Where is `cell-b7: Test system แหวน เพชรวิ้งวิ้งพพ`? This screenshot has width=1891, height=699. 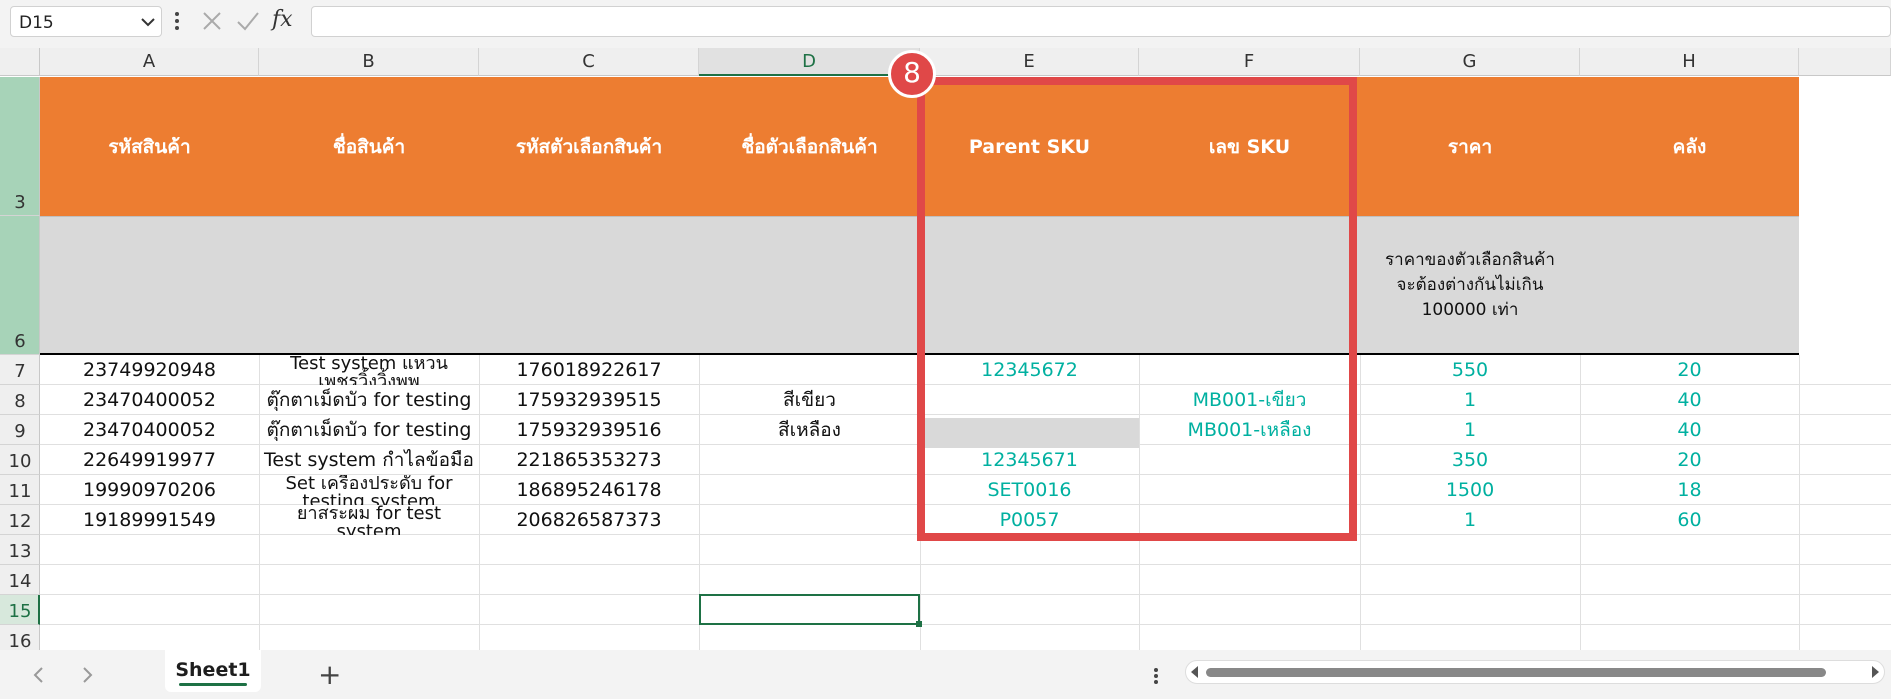
cell-b7: Test system แหวน เพชรวิ้งวิ้งพพ is located at coordinates (369, 370).